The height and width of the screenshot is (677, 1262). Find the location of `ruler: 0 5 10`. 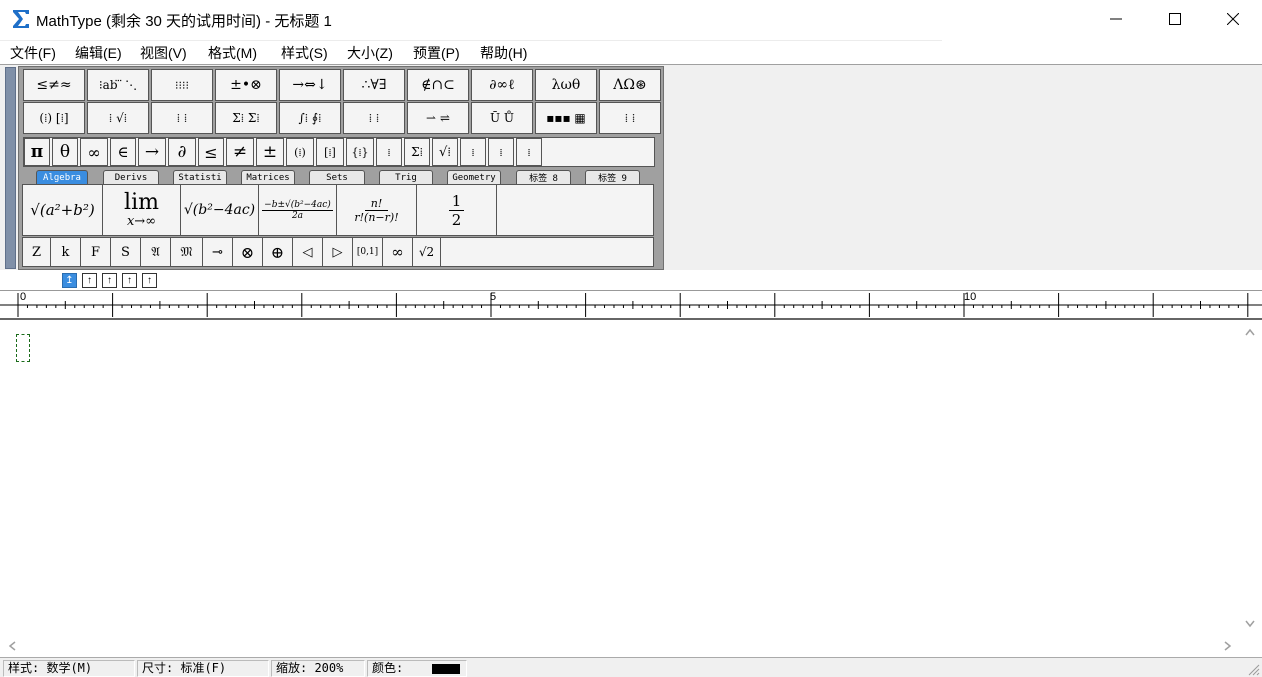

ruler: 0 5 10 is located at coordinates (631, 305).